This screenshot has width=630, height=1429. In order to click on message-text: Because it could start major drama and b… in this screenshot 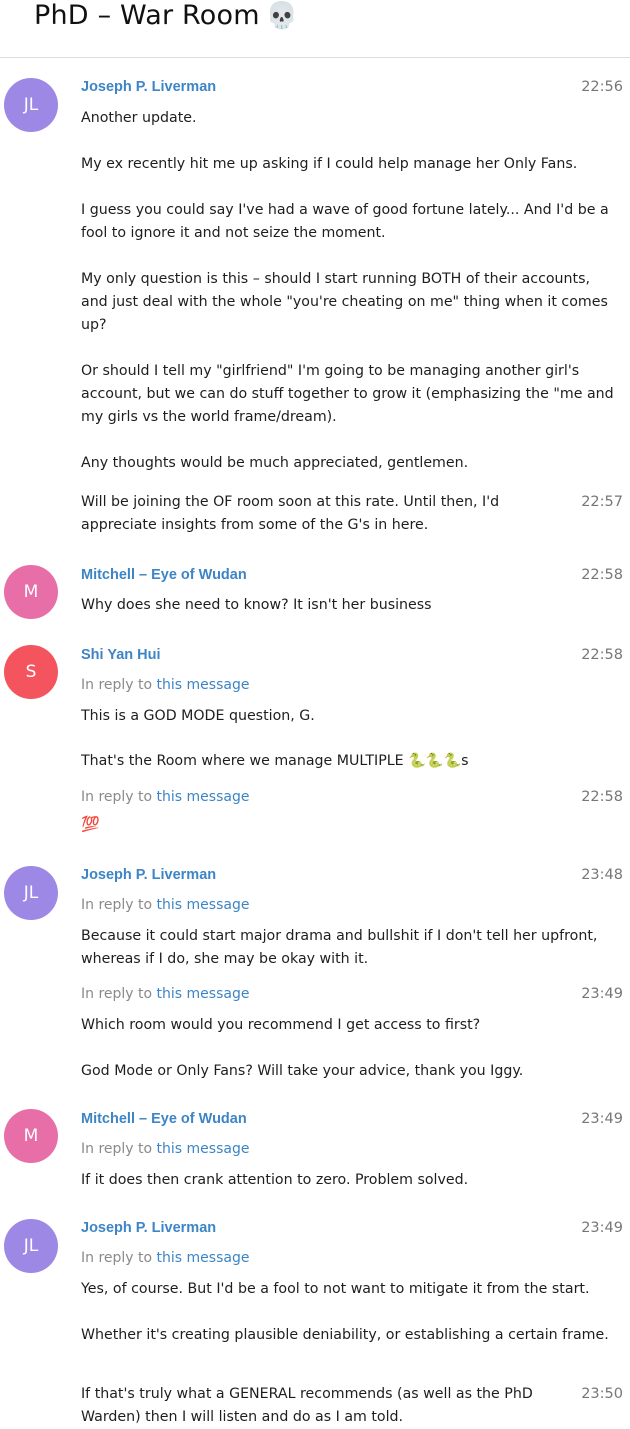, I will do `click(339, 947)`.